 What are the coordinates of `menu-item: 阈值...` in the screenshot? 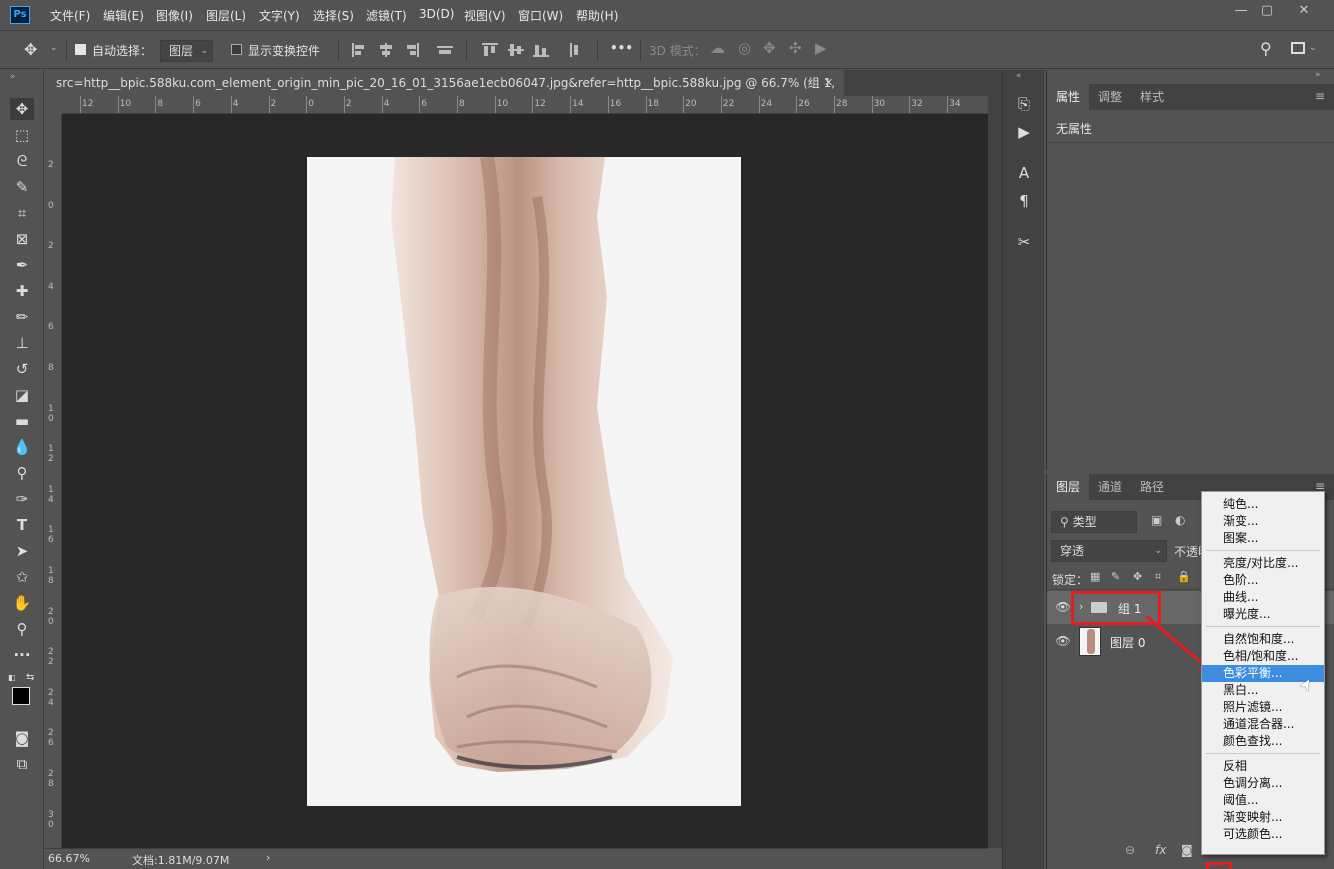 It's located at (1263, 800).